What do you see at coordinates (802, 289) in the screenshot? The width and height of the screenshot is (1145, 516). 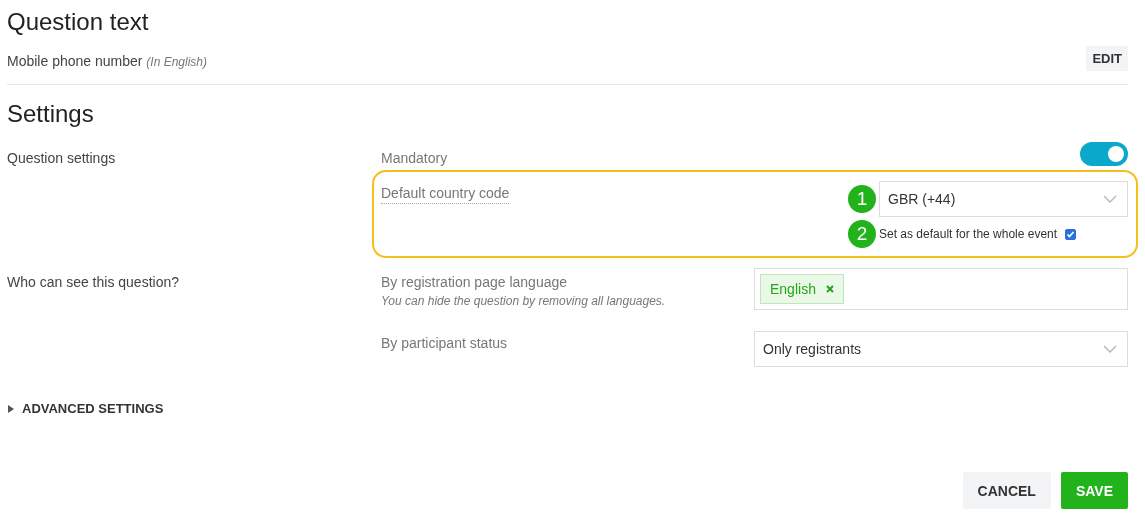 I see `language-tag: English` at bounding box center [802, 289].